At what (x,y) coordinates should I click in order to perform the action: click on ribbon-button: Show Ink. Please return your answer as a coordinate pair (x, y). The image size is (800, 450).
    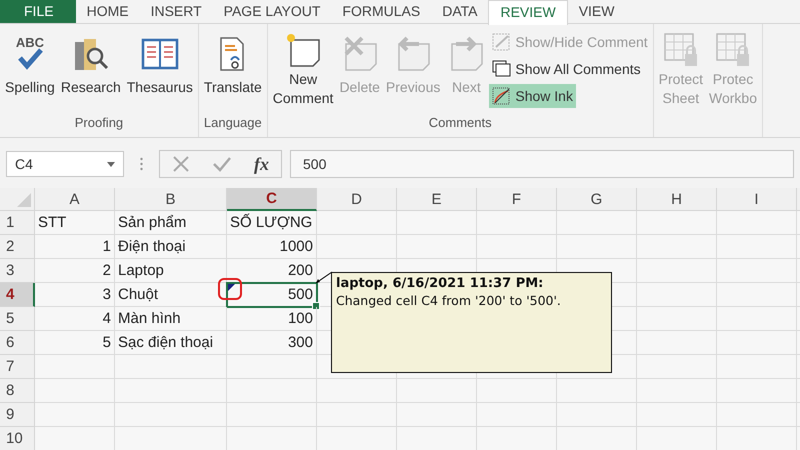
    Looking at the image, I should click on (532, 96).